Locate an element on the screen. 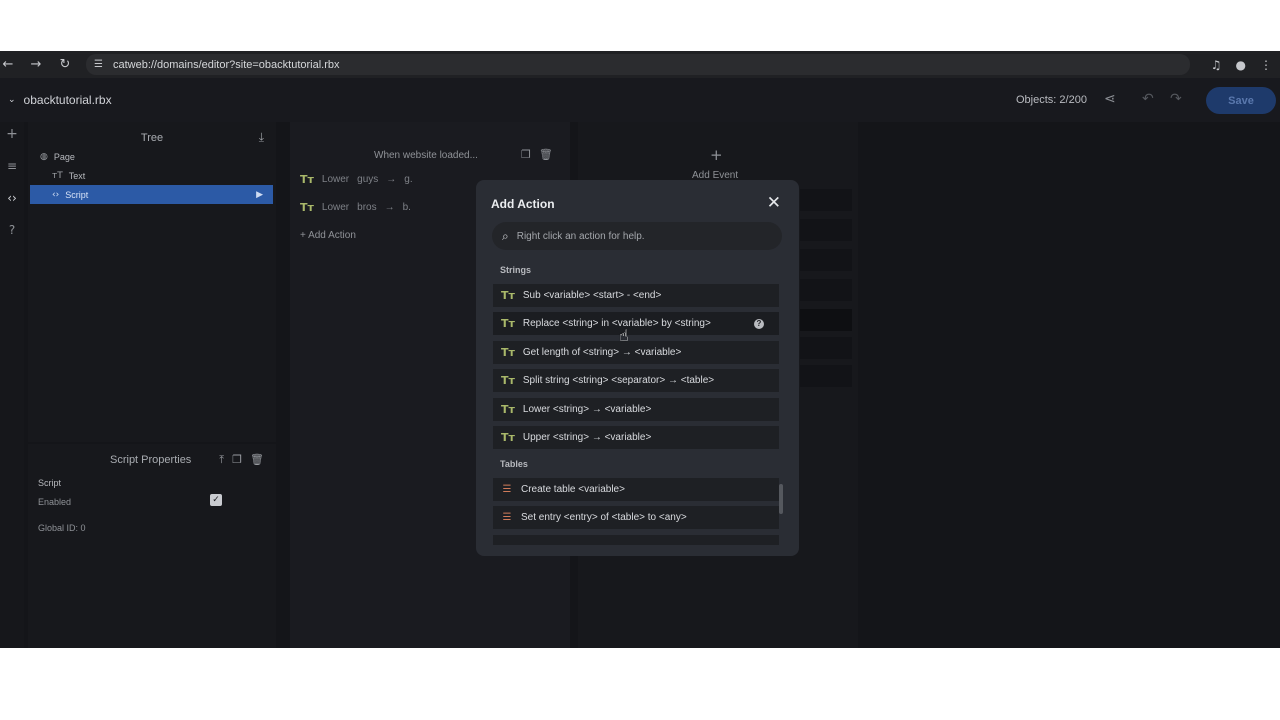  action-label: Create table <variable> is located at coordinates (573, 489).